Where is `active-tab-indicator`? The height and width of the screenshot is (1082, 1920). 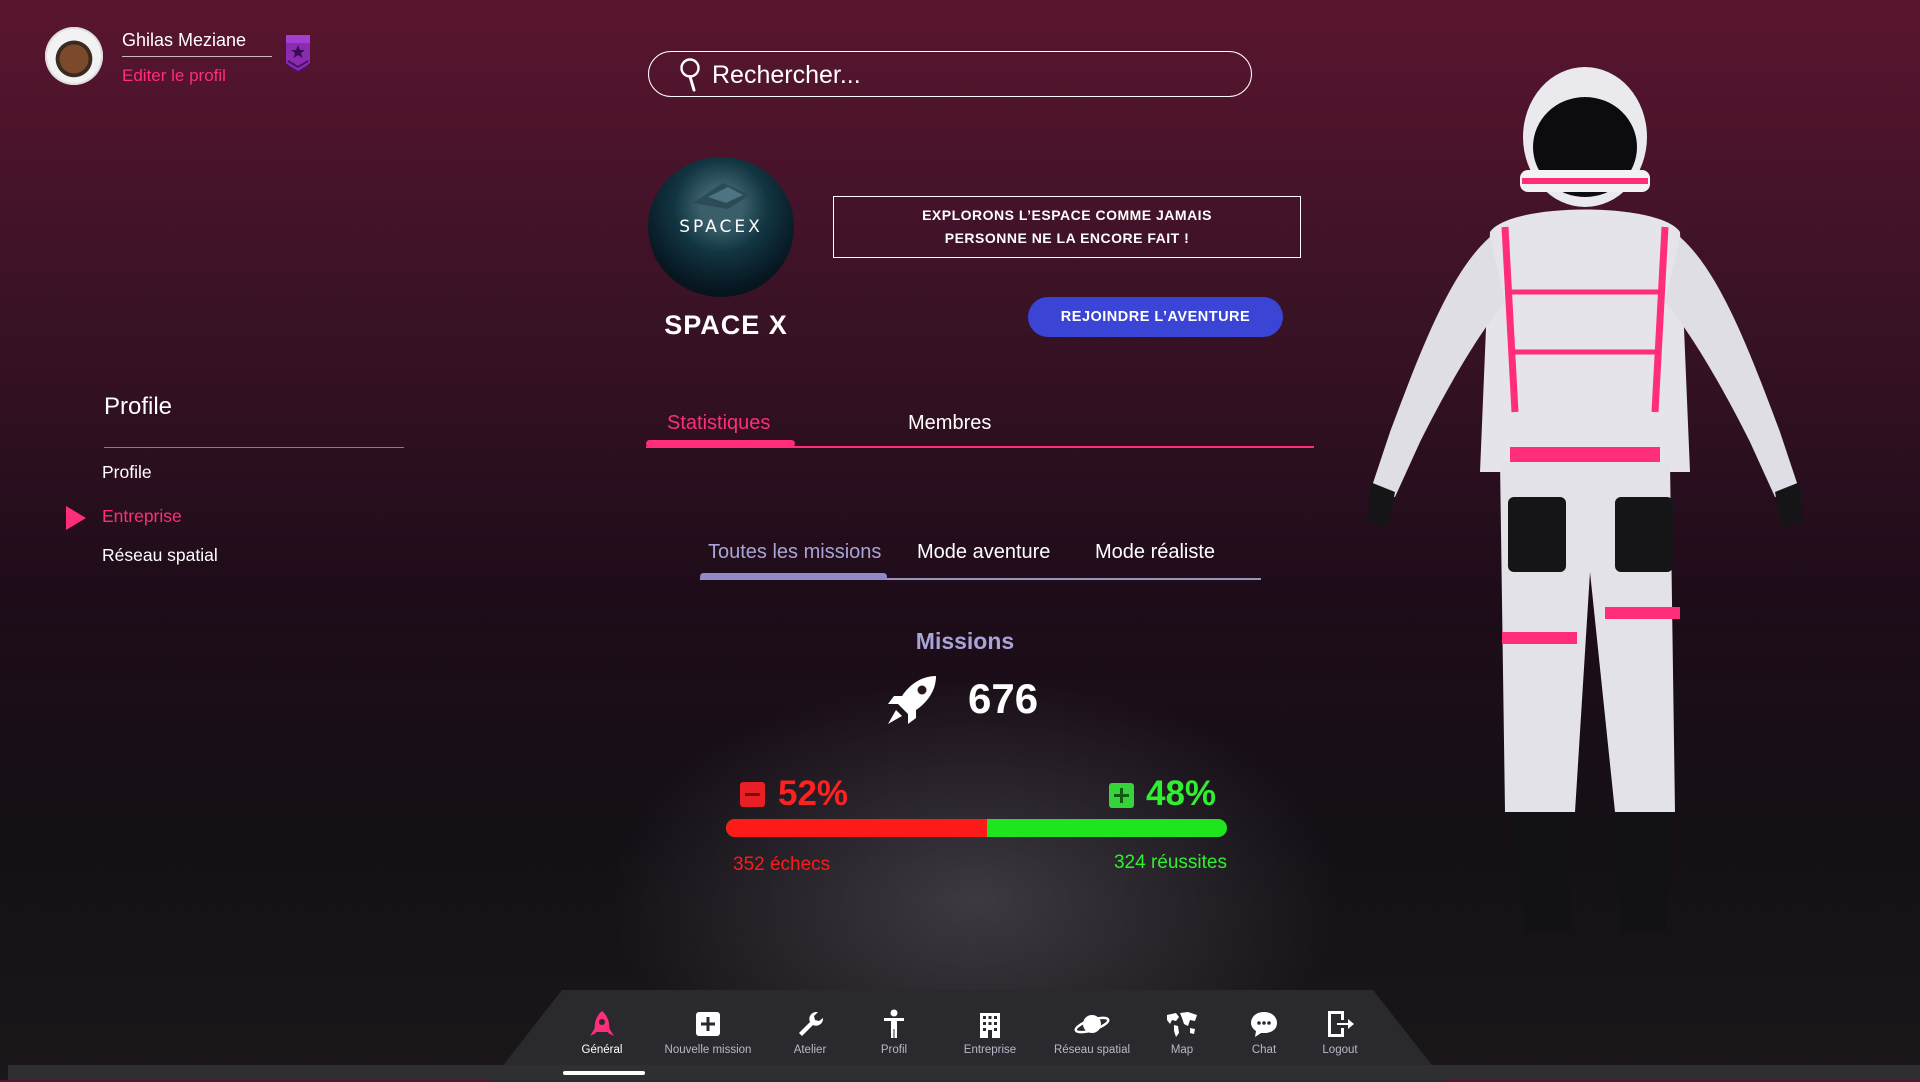 active-tab-indicator is located at coordinates (720, 443).